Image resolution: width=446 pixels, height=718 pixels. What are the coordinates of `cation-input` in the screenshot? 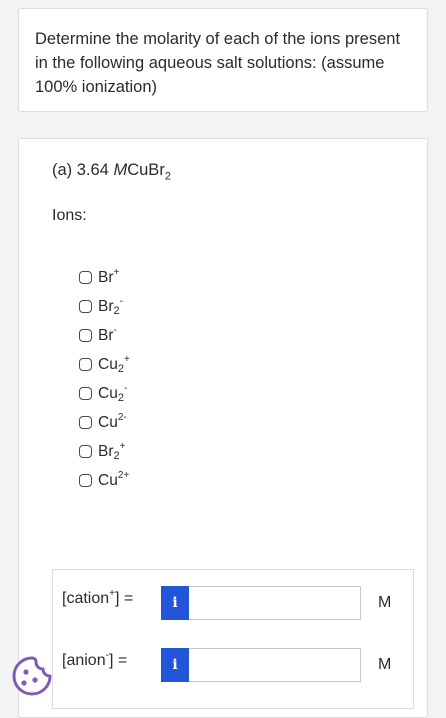 It's located at (275, 603).